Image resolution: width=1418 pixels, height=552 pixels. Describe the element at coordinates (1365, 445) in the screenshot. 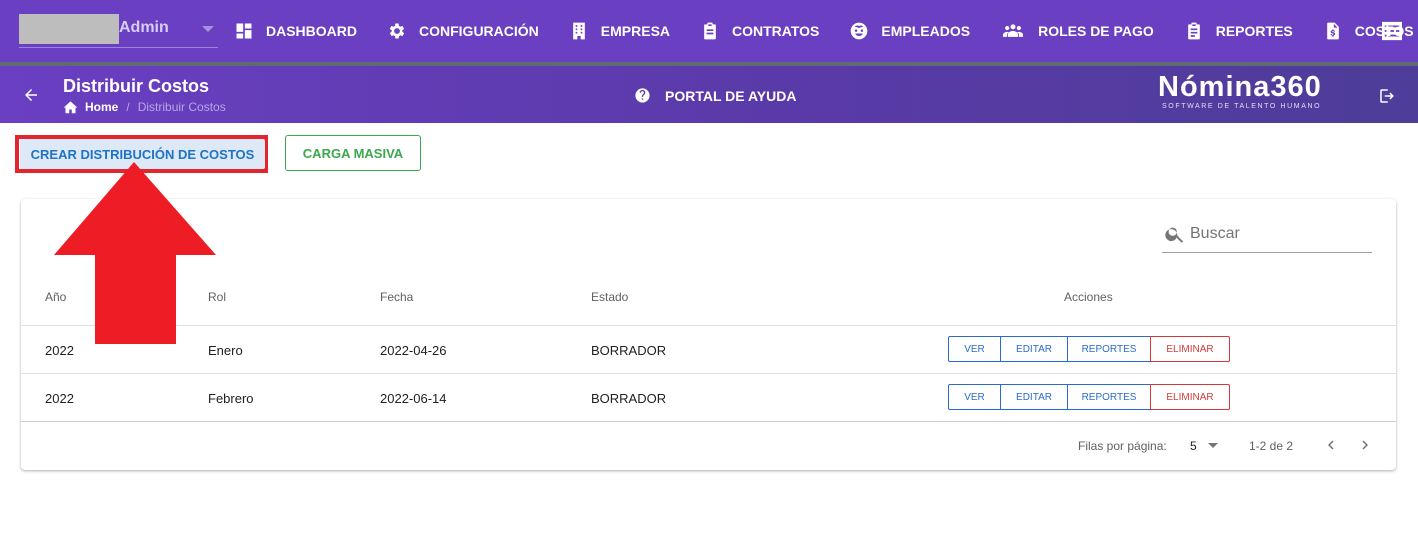

I see `chevron-right-icon` at that location.